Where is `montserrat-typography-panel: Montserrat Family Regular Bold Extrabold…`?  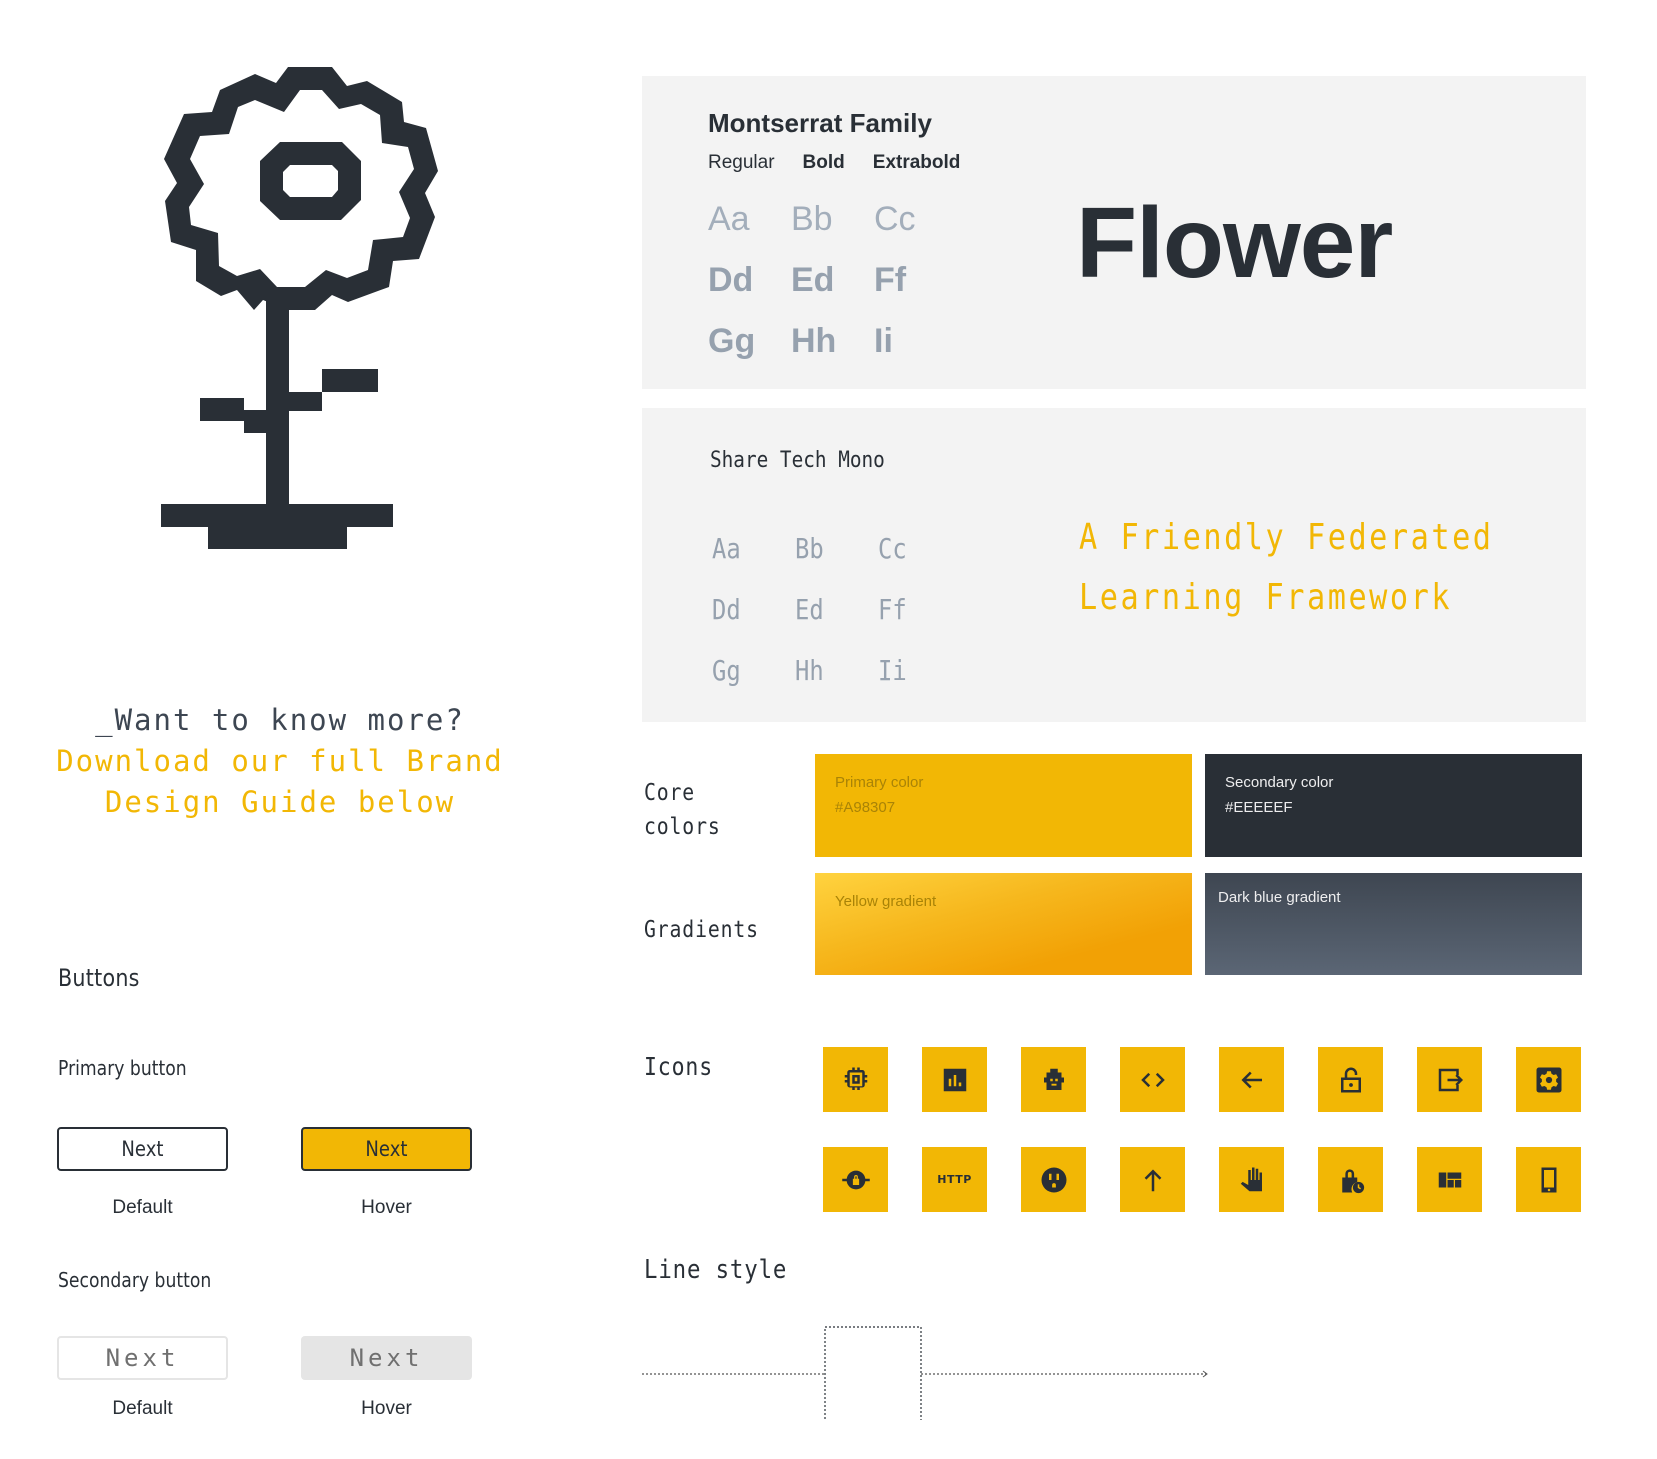
montserrat-typography-panel: Montserrat Family Regular Bold Extrabold… is located at coordinates (1114, 232).